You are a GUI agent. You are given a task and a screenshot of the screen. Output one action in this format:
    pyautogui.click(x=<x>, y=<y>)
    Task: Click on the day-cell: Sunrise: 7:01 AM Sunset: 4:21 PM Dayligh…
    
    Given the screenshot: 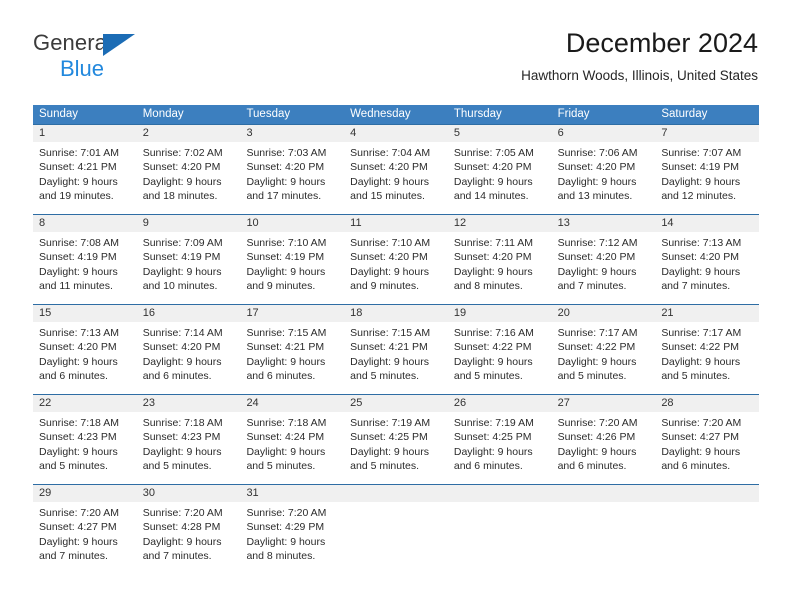 What is the action you would take?
    pyautogui.click(x=85, y=178)
    